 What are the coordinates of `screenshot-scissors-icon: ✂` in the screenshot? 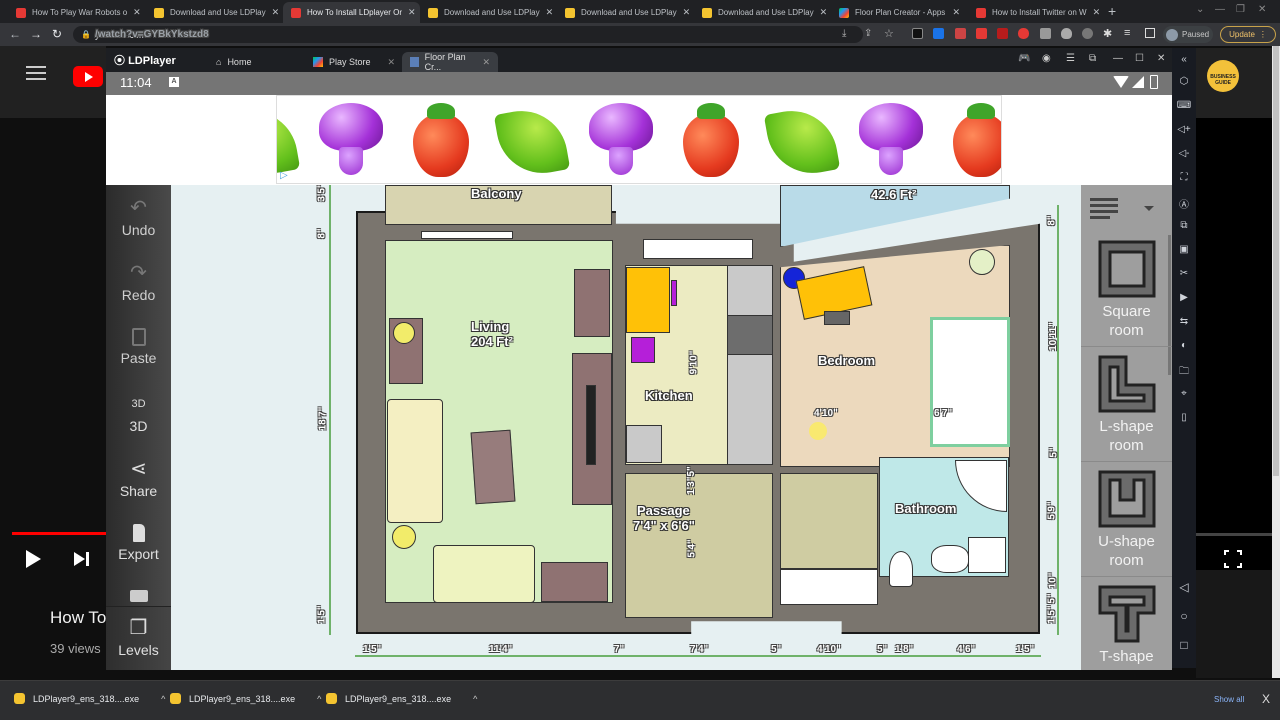 It's located at (1184, 273).